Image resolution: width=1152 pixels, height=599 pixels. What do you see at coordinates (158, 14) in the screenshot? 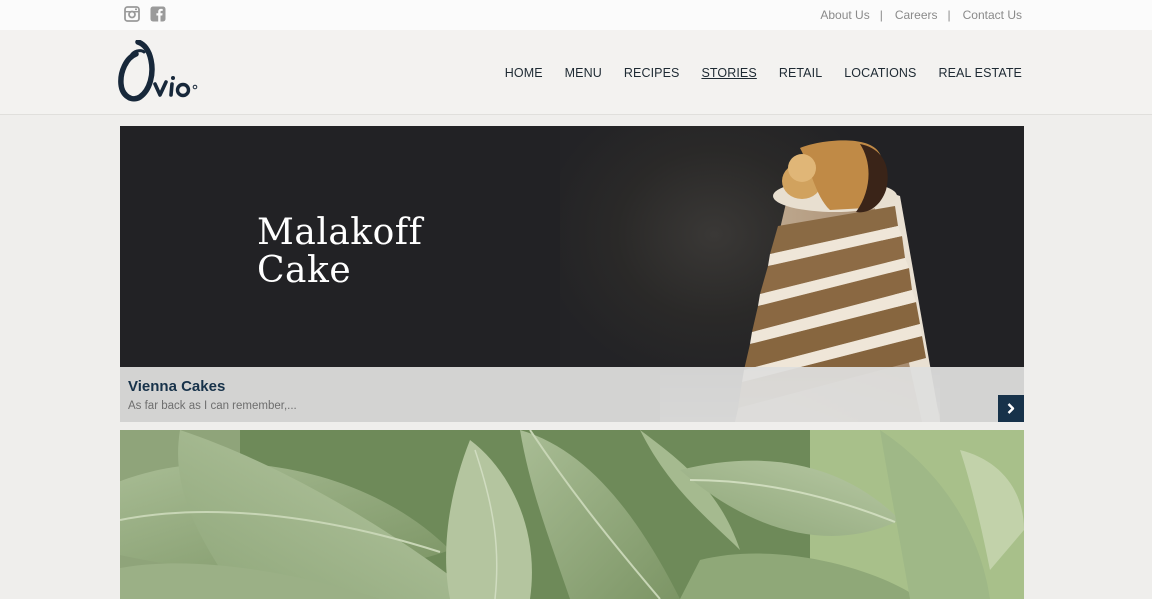
I see `facebook-icon` at bounding box center [158, 14].